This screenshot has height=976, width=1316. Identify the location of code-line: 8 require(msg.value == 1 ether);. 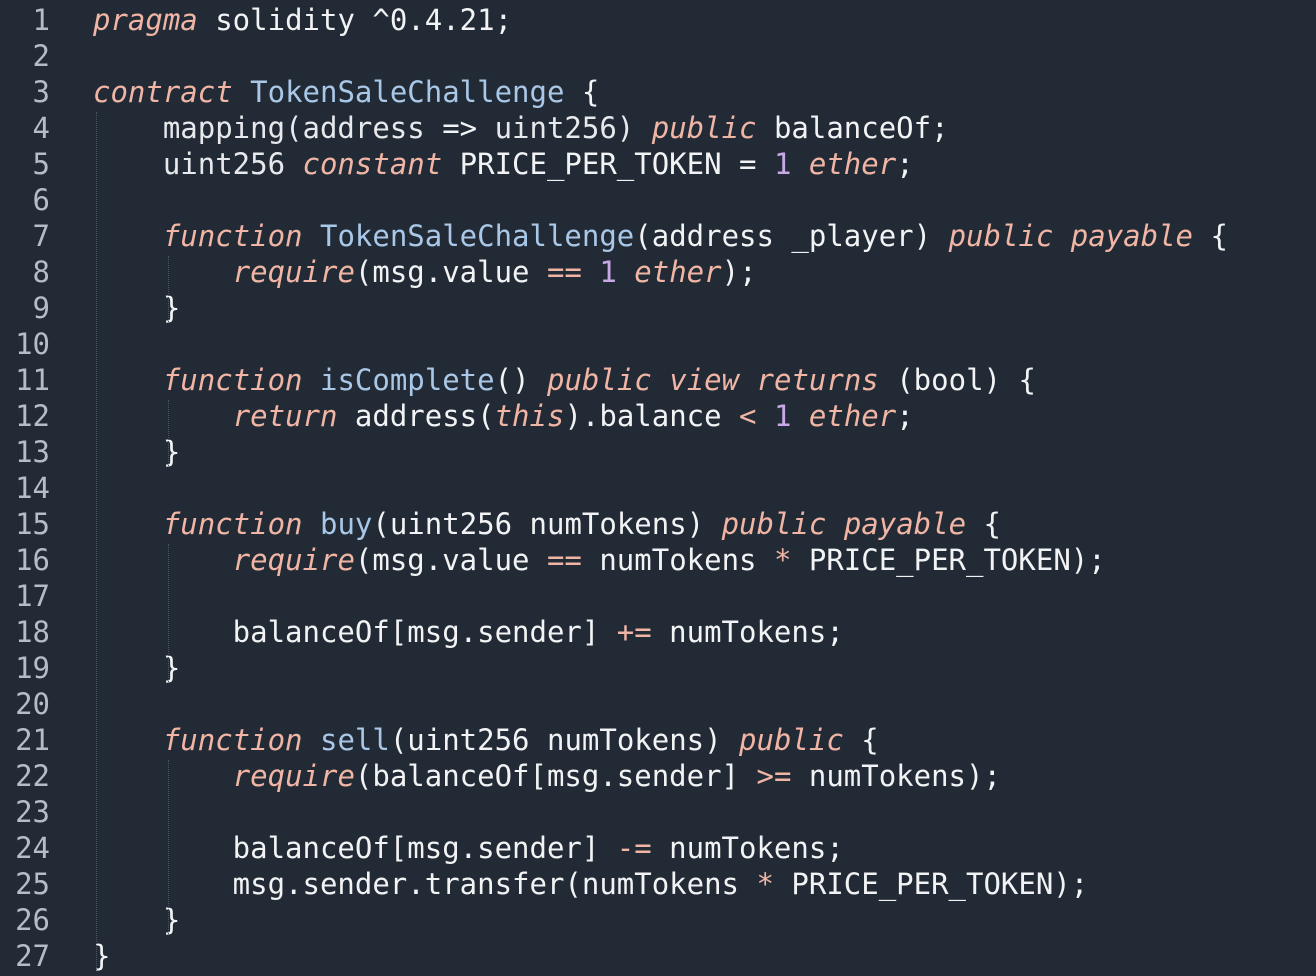
(658, 272).